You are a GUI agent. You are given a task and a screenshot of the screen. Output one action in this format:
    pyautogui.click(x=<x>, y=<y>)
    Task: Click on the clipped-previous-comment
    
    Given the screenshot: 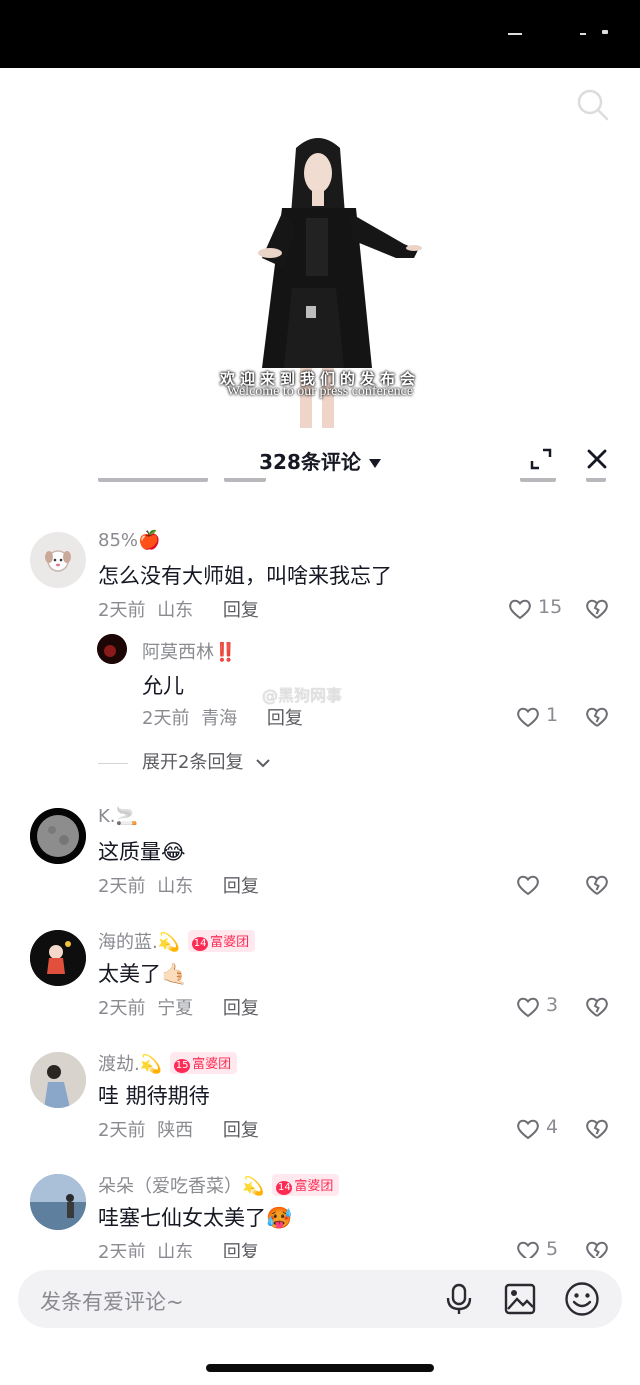 What is the action you would take?
    pyautogui.click(x=320, y=483)
    